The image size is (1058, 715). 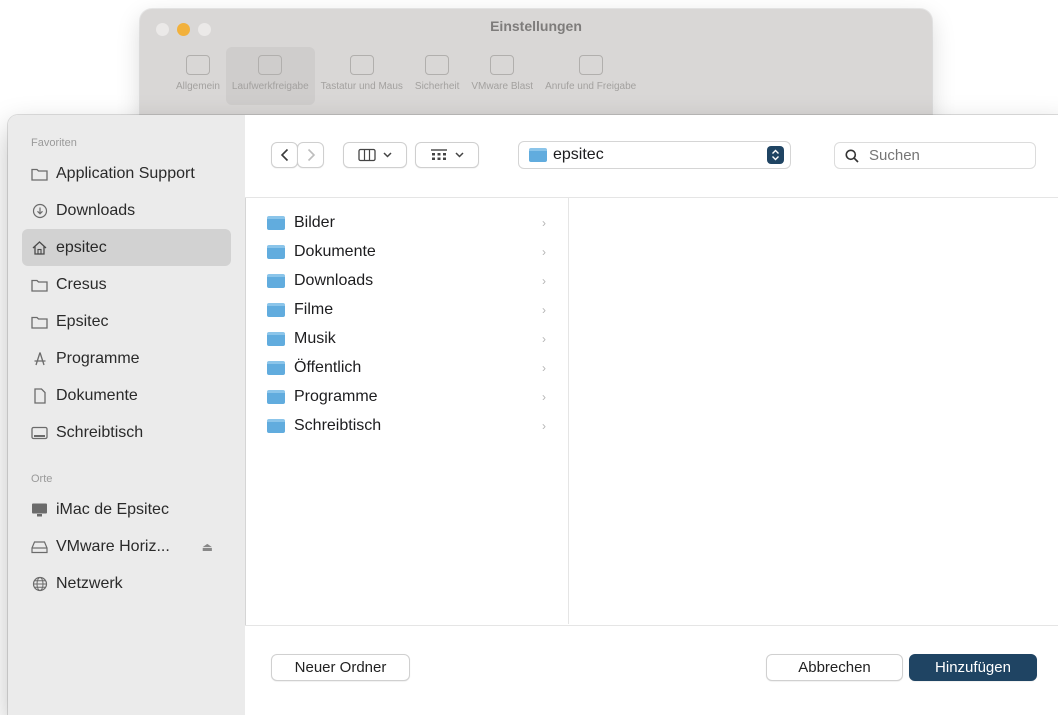 What do you see at coordinates (406, 280) in the screenshot?
I see `list-item-downloads: Downloads ›` at bounding box center [406, 280].